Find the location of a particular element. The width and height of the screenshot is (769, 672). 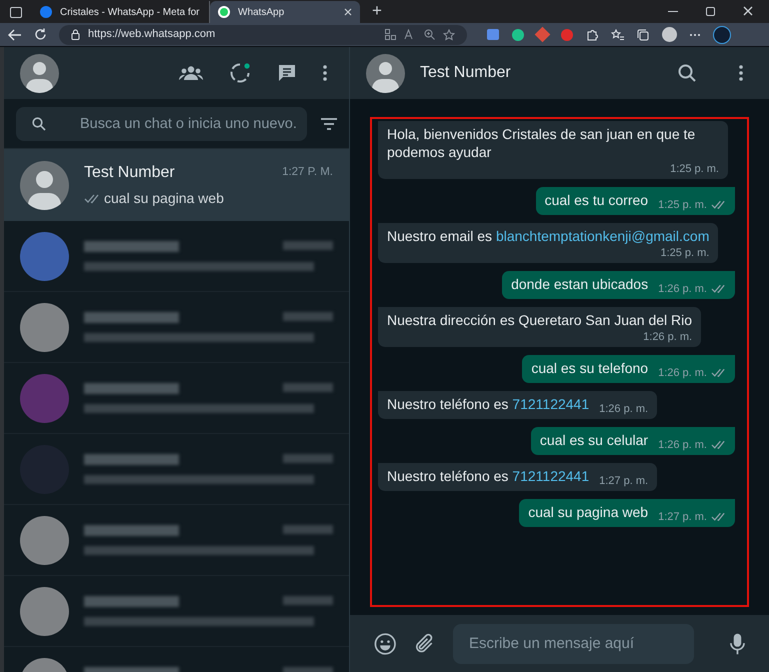

new-tab-button: + is located at coordinates (377, 10).